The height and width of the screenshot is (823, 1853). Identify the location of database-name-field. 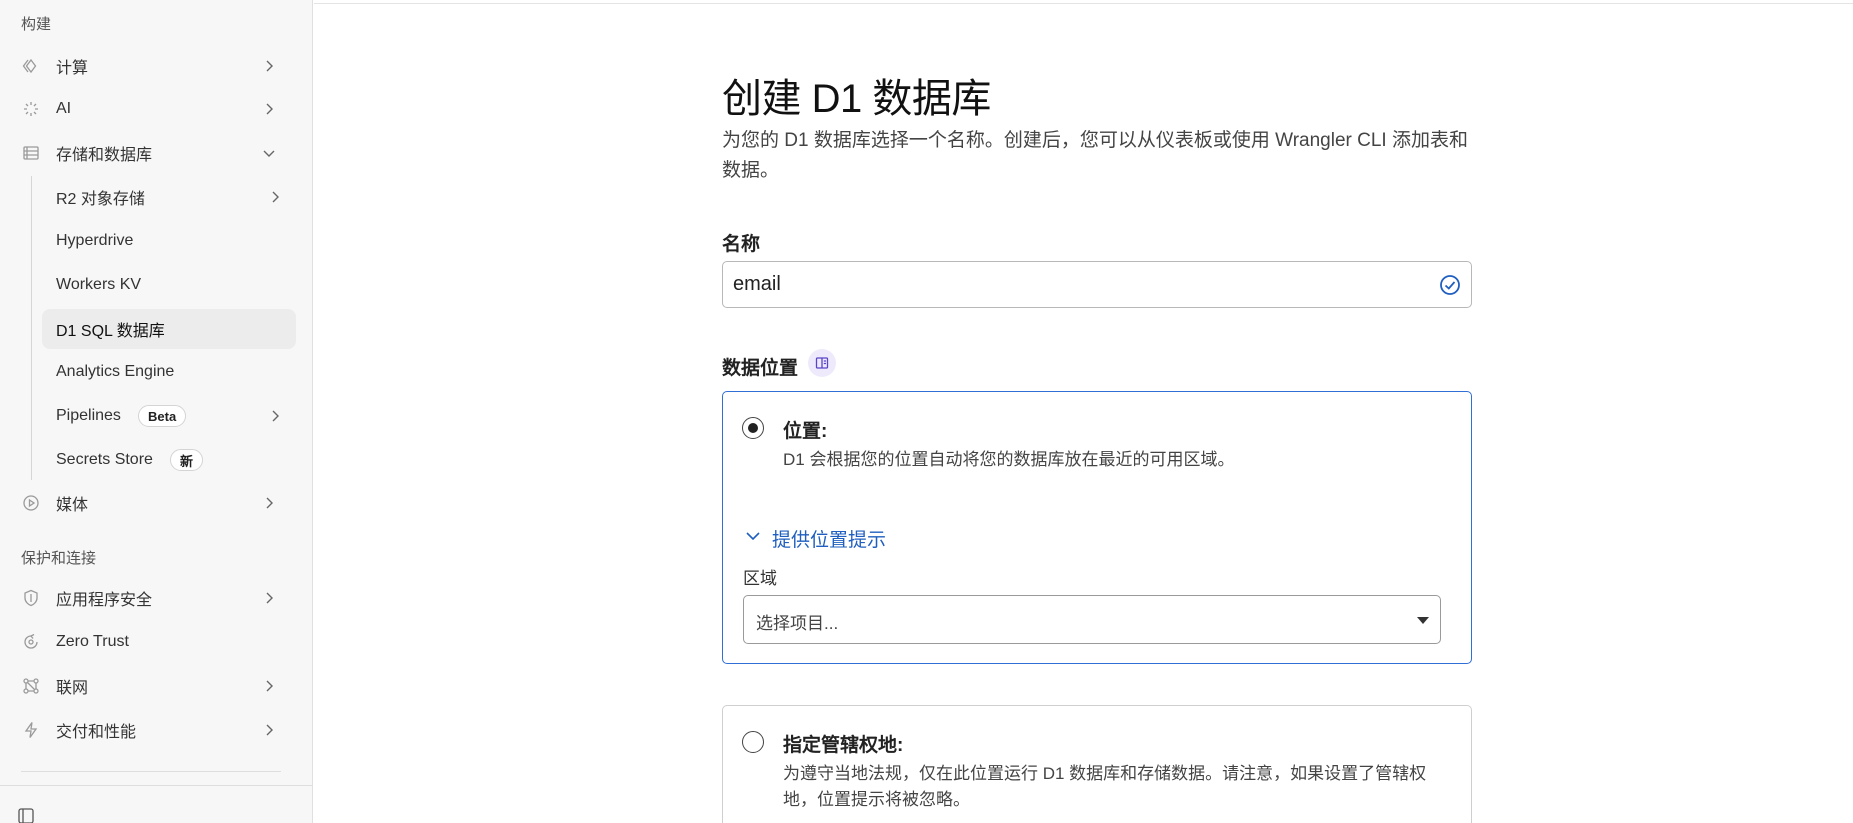
(1097, 284).